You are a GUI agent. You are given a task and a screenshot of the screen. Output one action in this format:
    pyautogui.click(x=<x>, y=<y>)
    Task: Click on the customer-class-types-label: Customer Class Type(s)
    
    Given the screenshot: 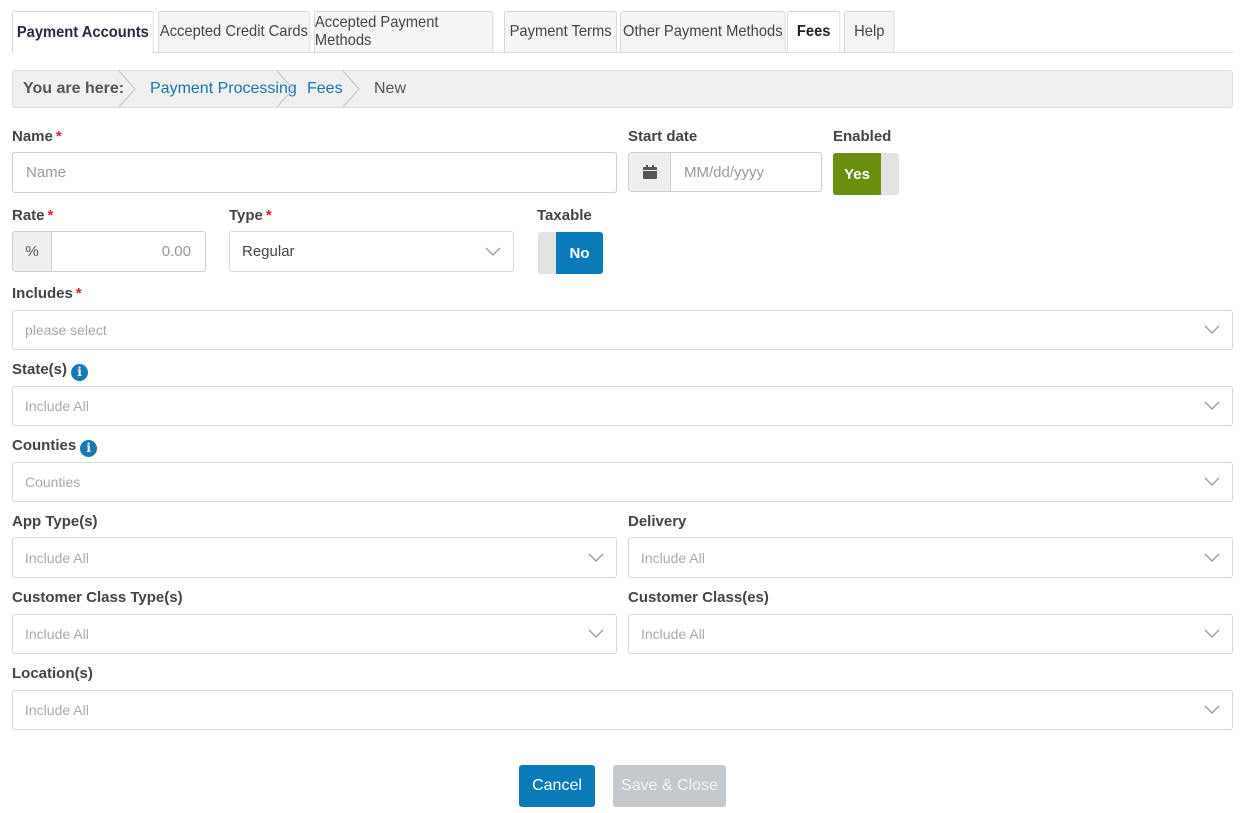 What is the action you would take?
    pyautogui.click(x=97, y=597)
    